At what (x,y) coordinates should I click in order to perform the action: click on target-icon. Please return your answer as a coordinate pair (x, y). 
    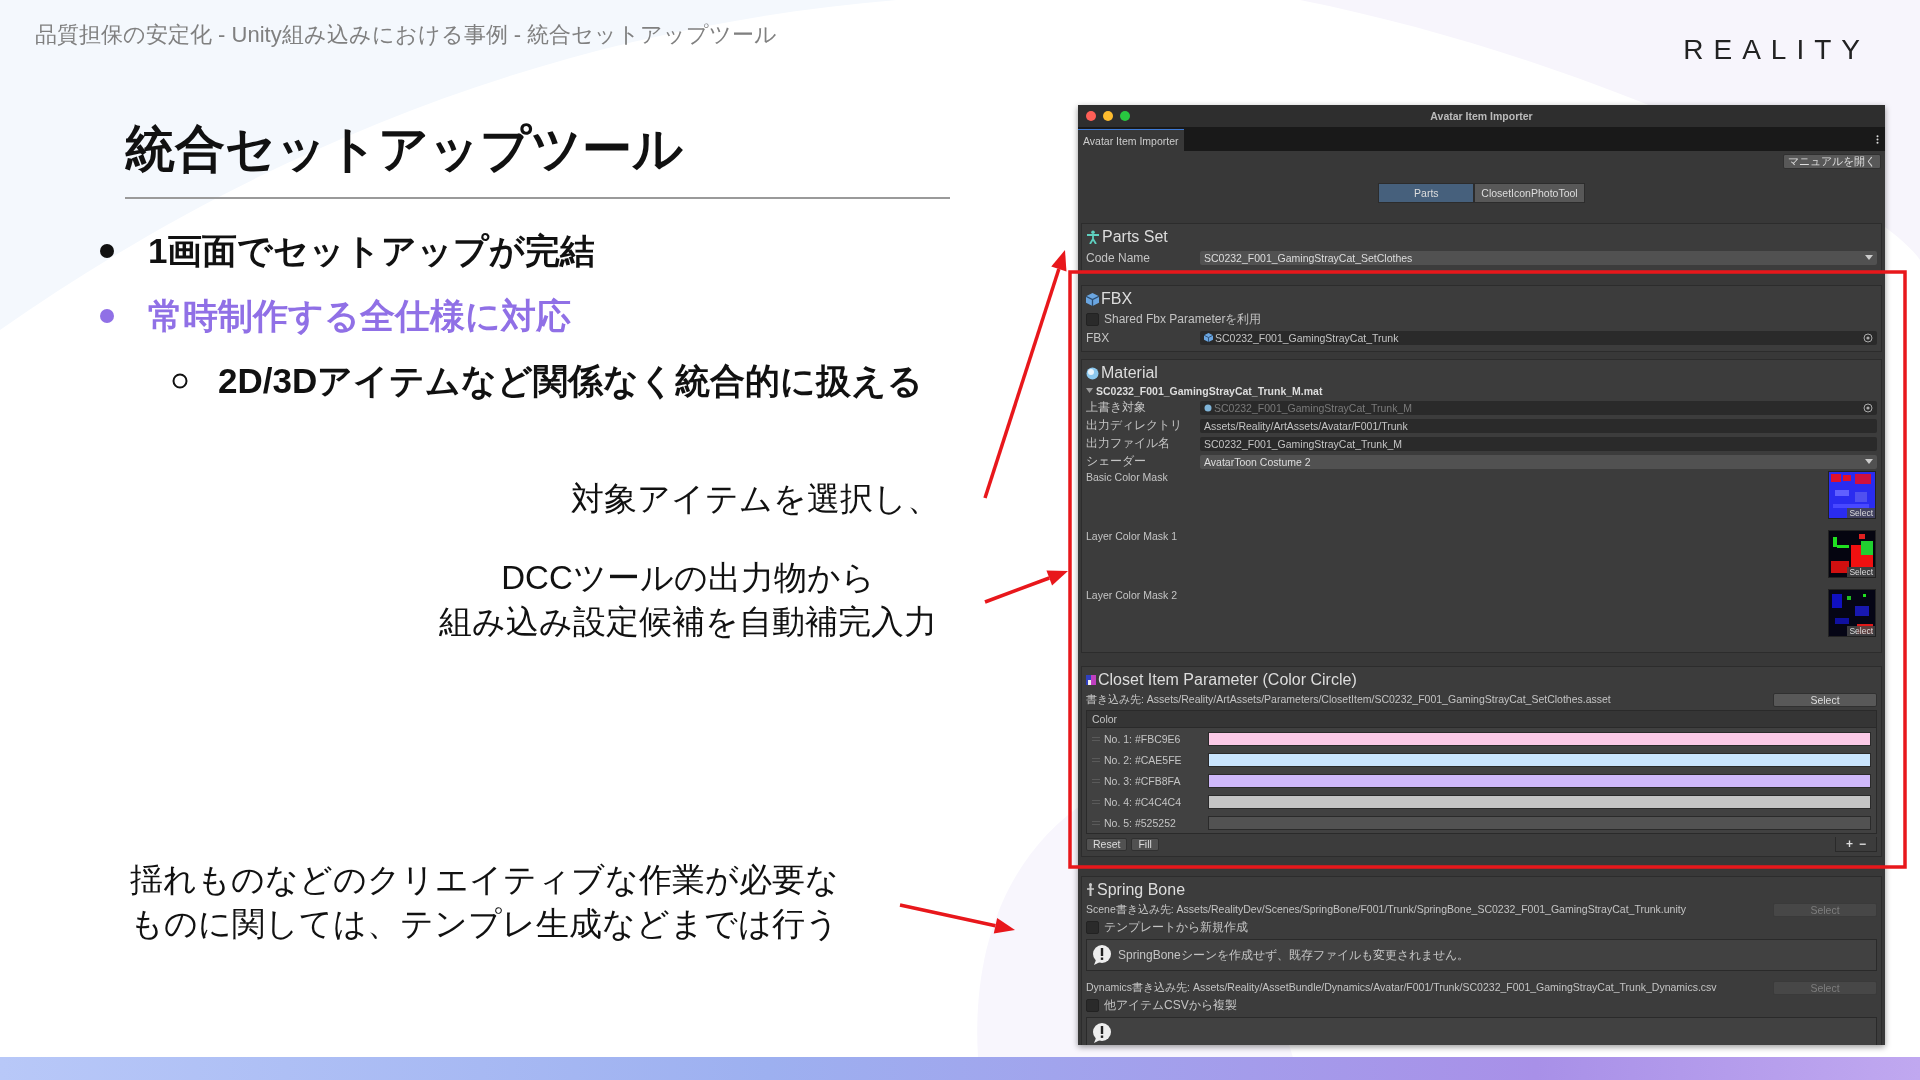
    Looking at the image, I should click on (1868, 337).